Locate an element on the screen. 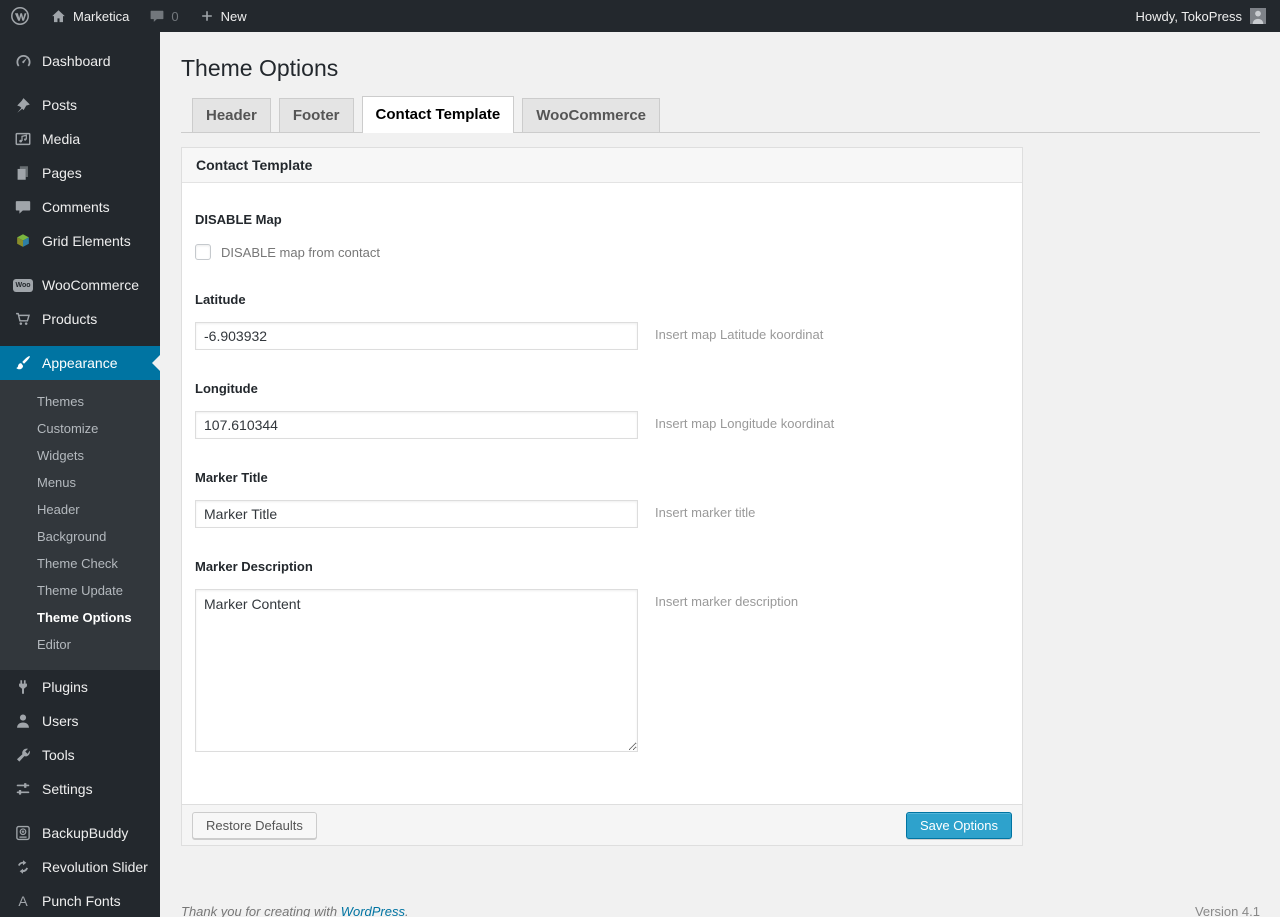 The width and height of the screenshot is (1280, 917). submenu-item-editor: Editor is located at coordinates (80, 644).